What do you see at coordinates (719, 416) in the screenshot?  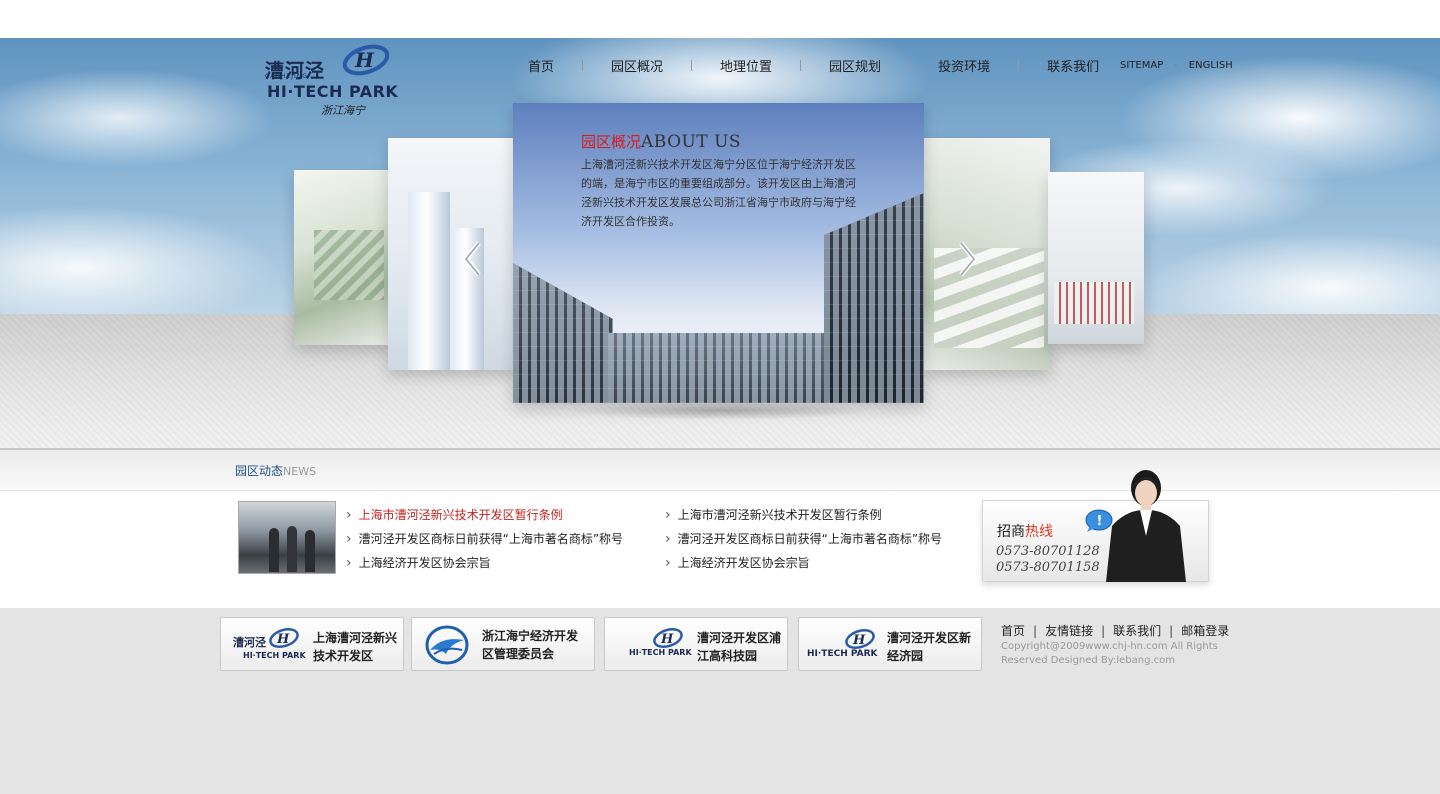 I see `slide-shadow` at bounding box center [719, 416].